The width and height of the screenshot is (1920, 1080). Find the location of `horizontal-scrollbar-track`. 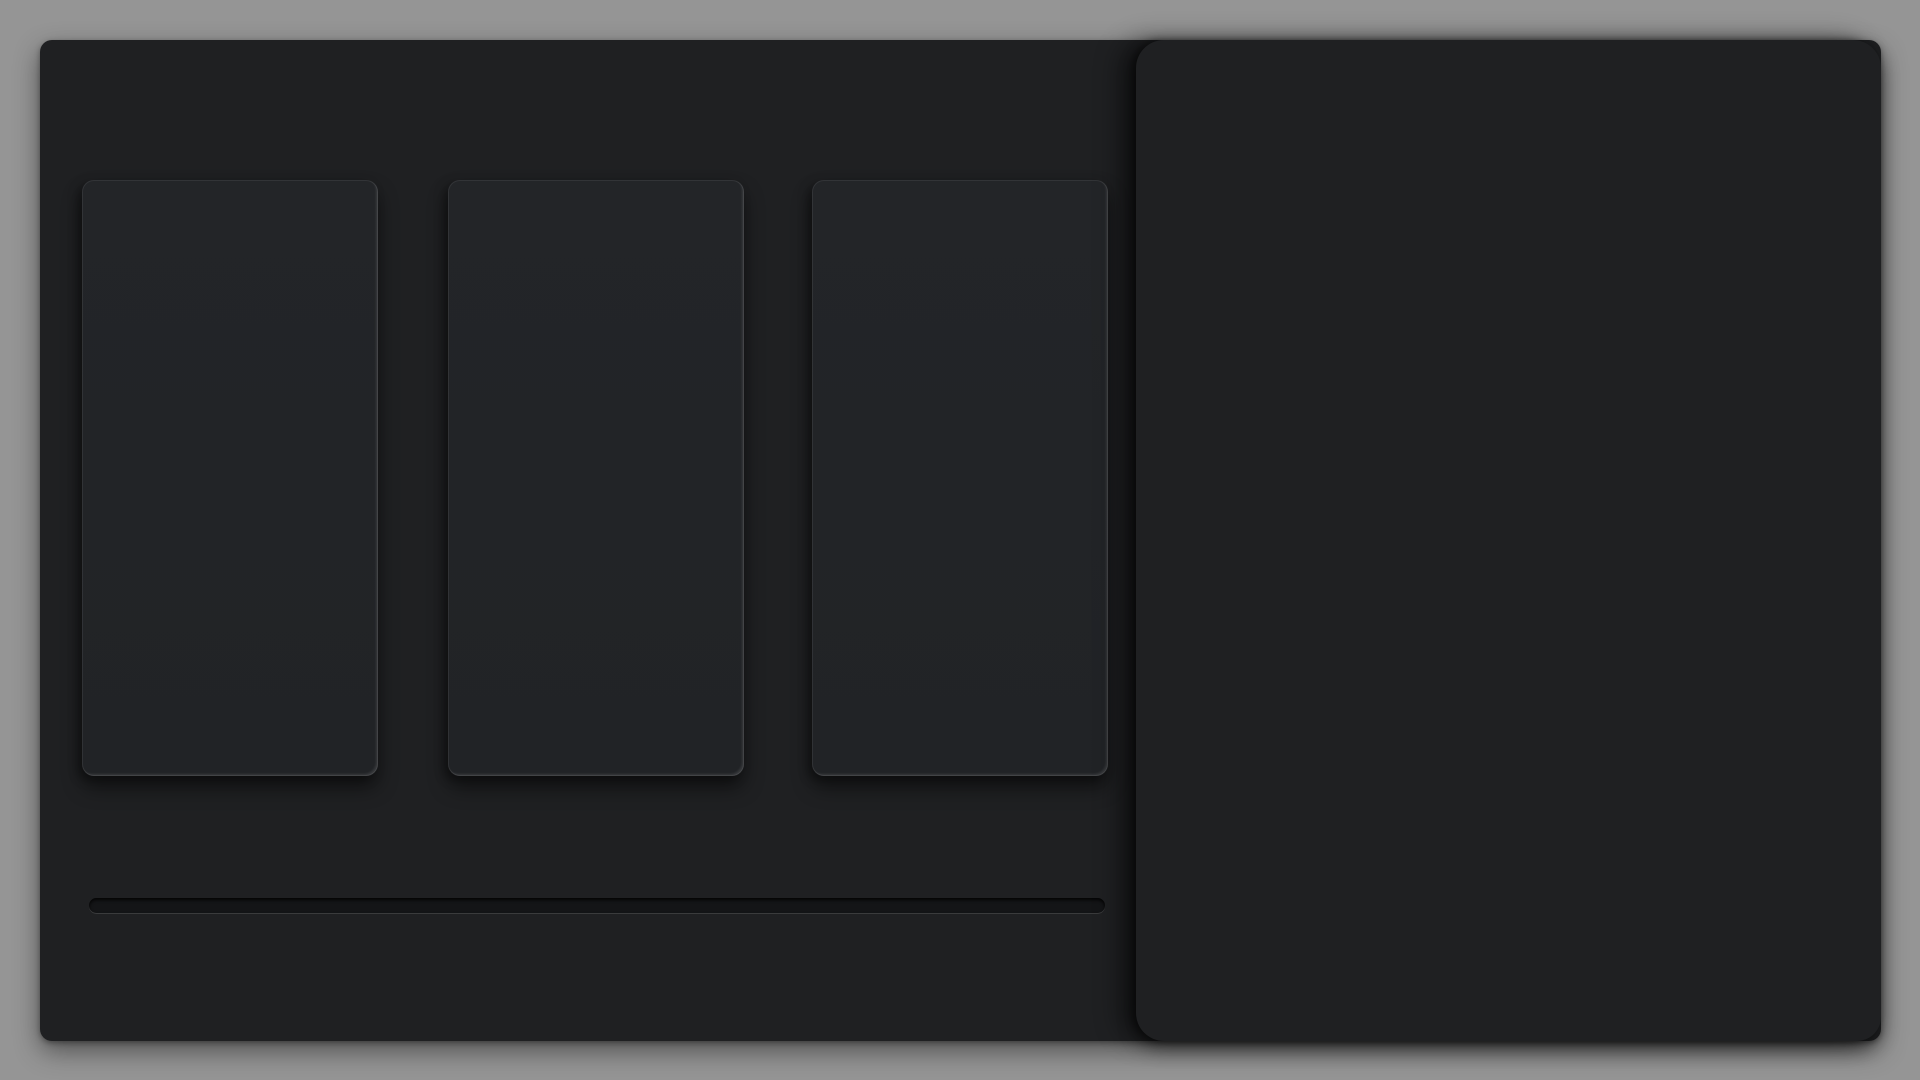

horizontal-scrollbar-track is located at coordinates (597, 905).